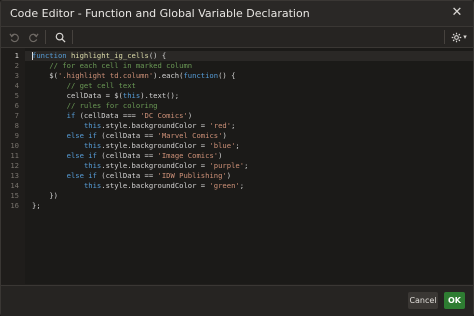  I want to click on code-line: else if (cellData == 'IDW Publishing'), so click(131, 176).